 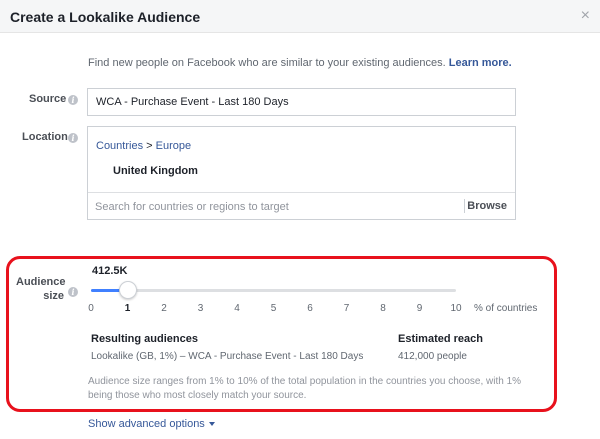 I want to click on audience-size-label-line2: size, so click(x=53, y=296).